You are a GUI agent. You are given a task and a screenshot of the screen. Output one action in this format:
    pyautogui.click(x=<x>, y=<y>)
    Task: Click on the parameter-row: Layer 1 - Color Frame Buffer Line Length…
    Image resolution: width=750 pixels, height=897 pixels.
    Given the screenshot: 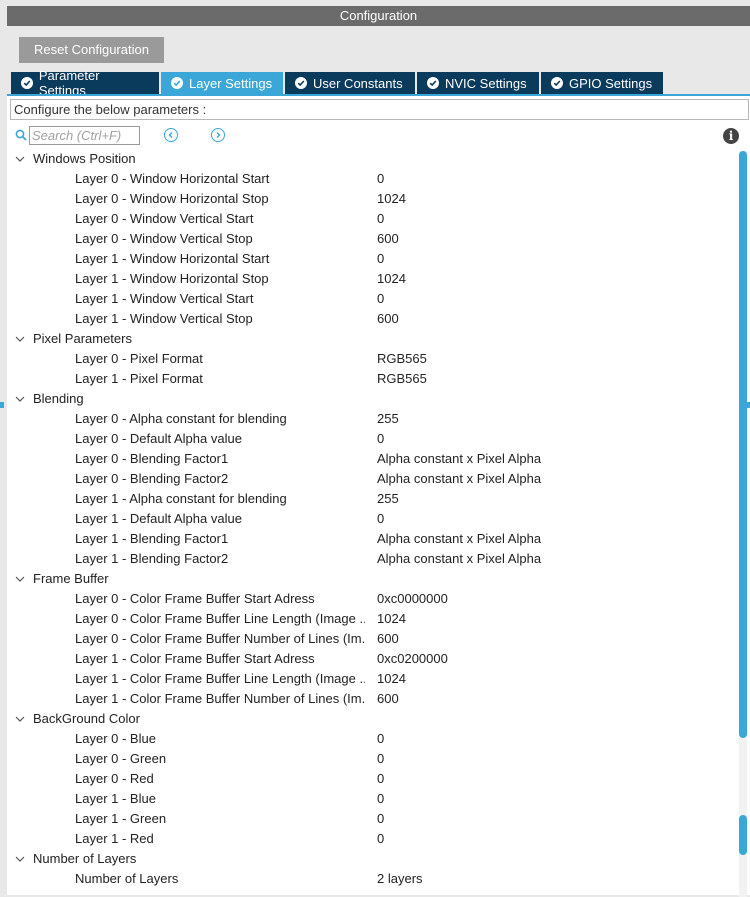 What is the action you would take?
    pyautogui.click(x=371, y=679)
    